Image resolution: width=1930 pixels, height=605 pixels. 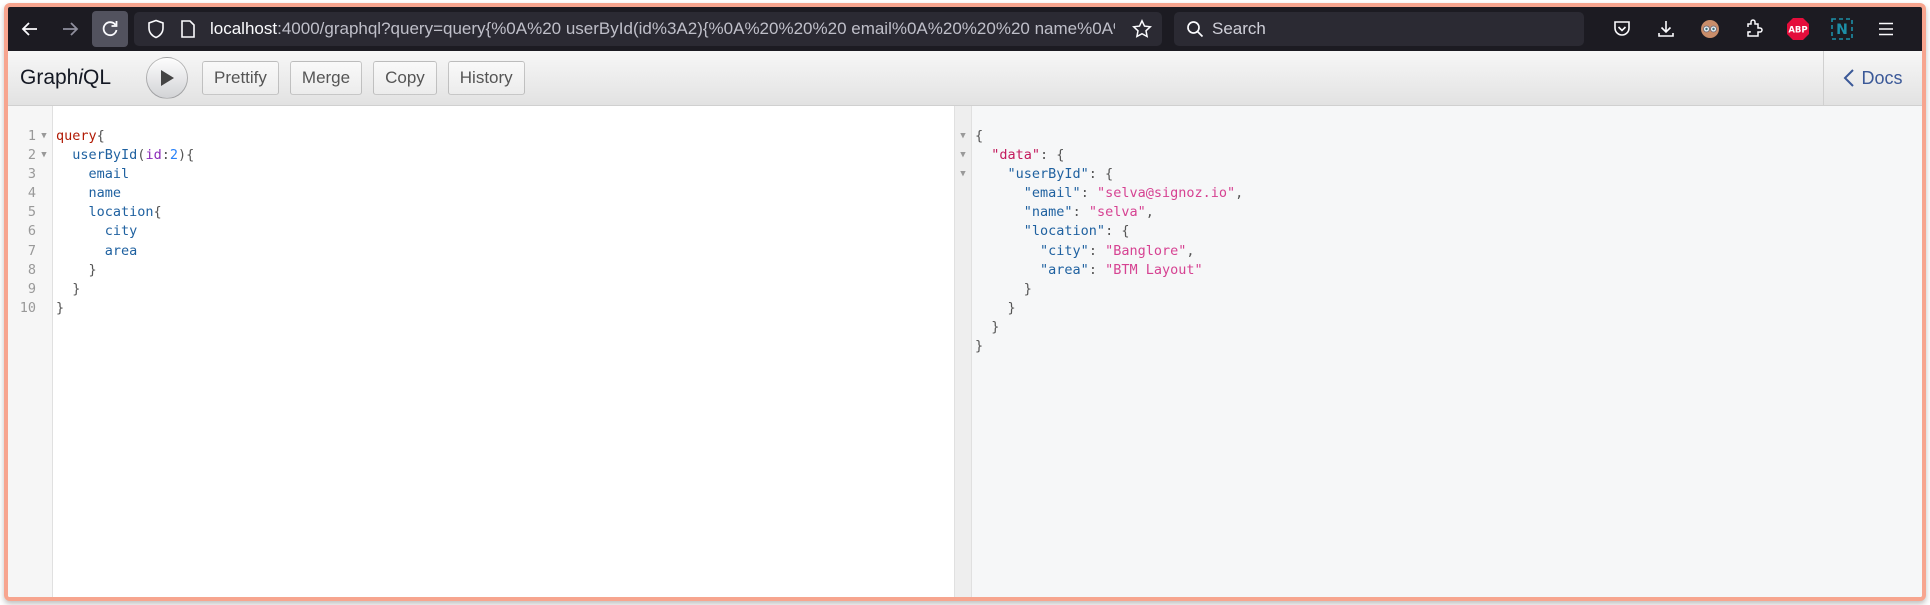 I want to click on result-line: ▼{, so click(x=1099, y=136).